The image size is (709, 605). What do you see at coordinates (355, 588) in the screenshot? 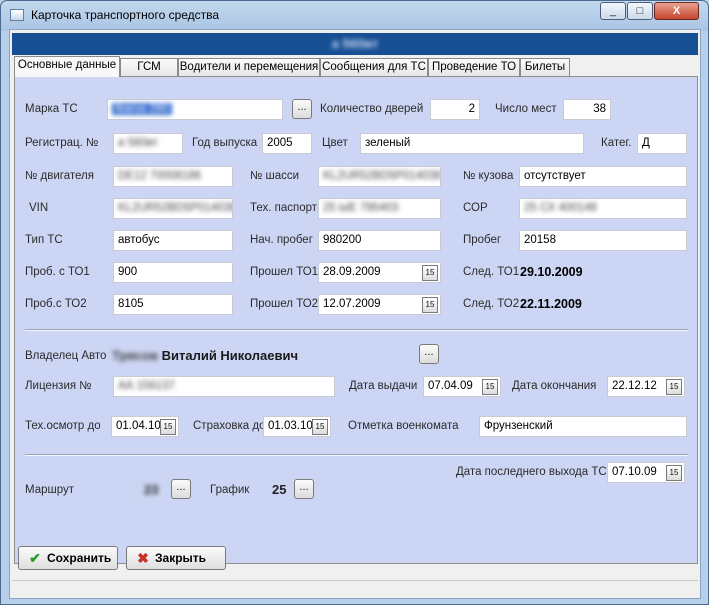
I see `status-bar` at bounding box center [355, 588].